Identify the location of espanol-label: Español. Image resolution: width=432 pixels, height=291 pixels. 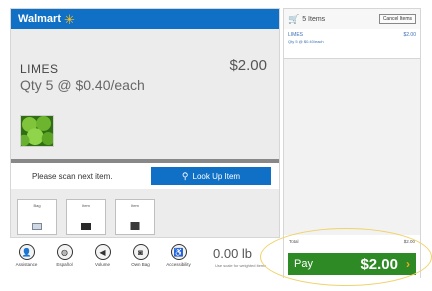
(64, 264).